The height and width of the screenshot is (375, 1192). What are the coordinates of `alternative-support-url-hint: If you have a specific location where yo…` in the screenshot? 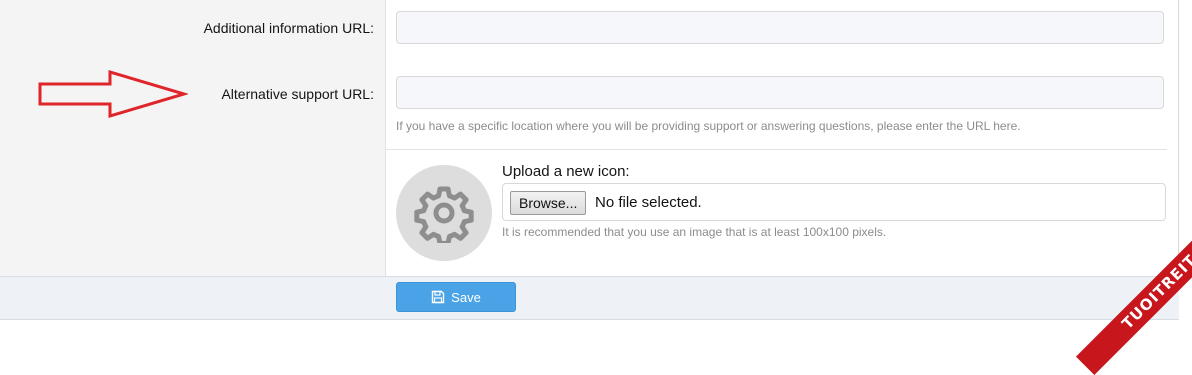 It's located at (708, 126).